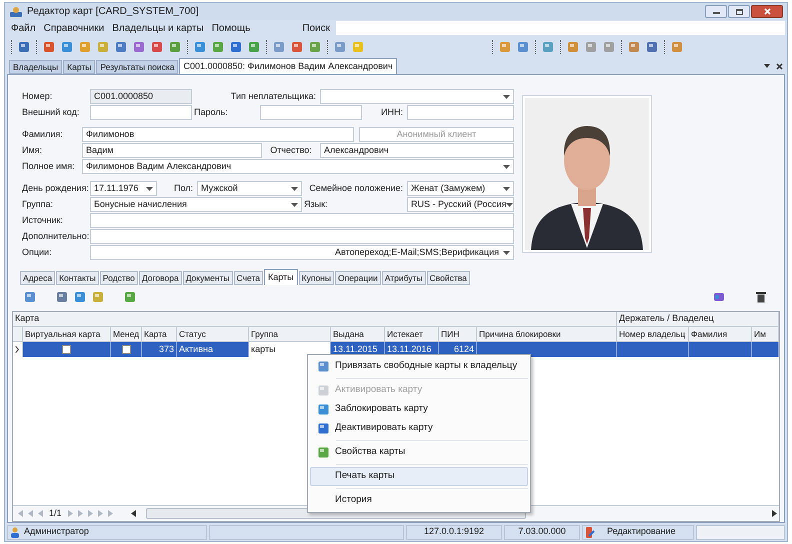  Describe the element at coordinates (412, 334) in the screenshot. I see `column-header: Истекает` at that location.